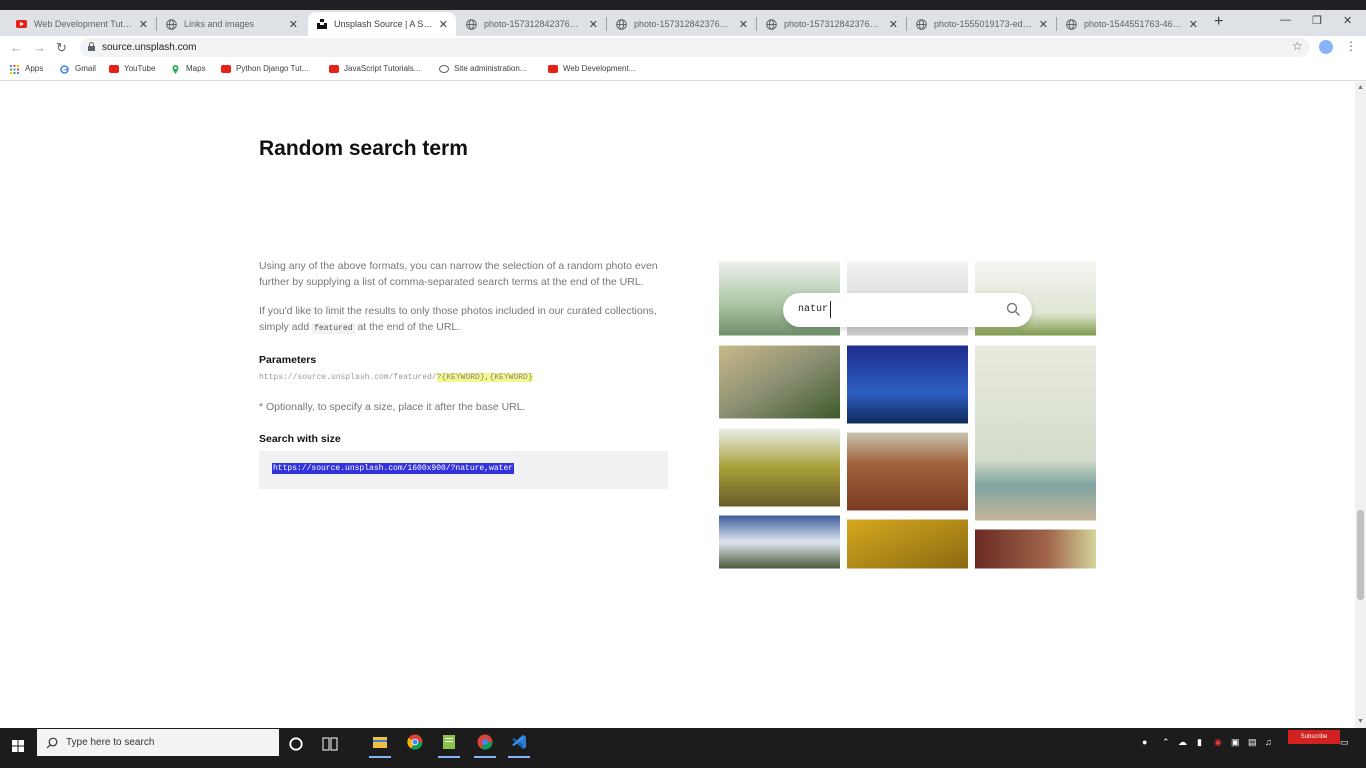 Image resolution: width=1366 pixels, height=768 pixels. Describe the element at coordinates (1360, 555) in the screenshot. I see `scroll-thumb` at that location.